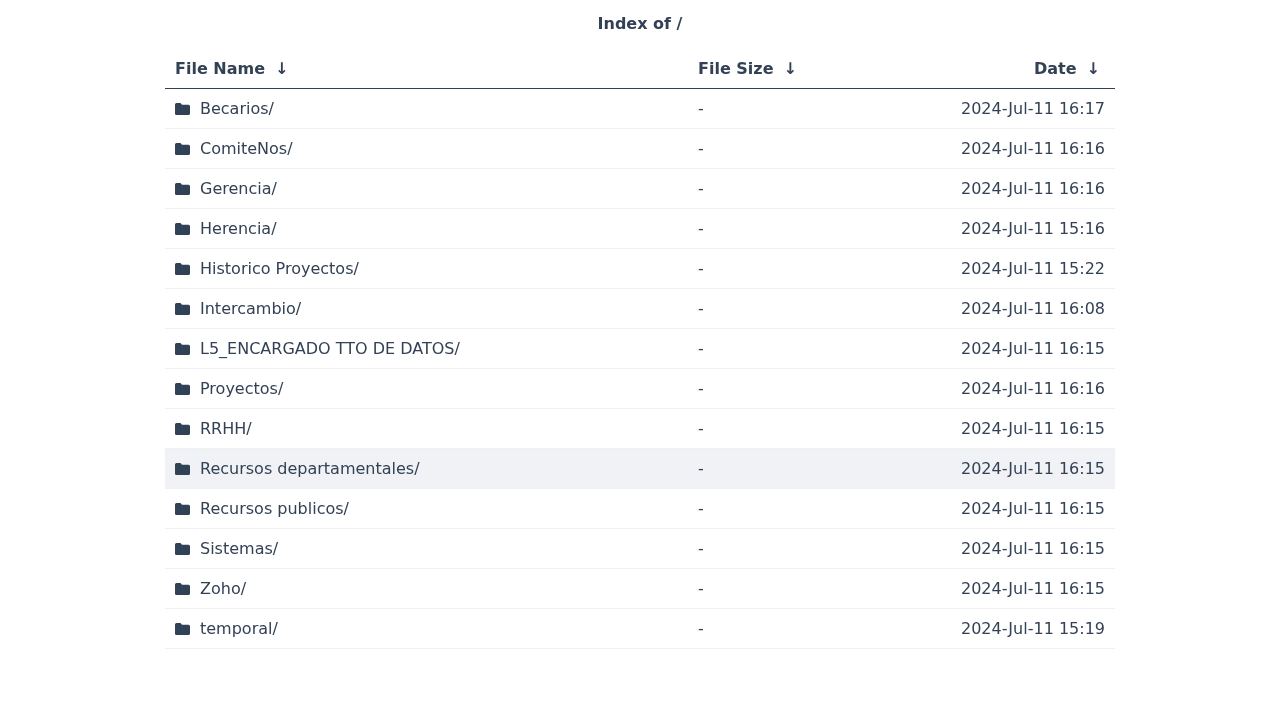  I want to click on folder-link: ComiteNos/, so click(246, 148).